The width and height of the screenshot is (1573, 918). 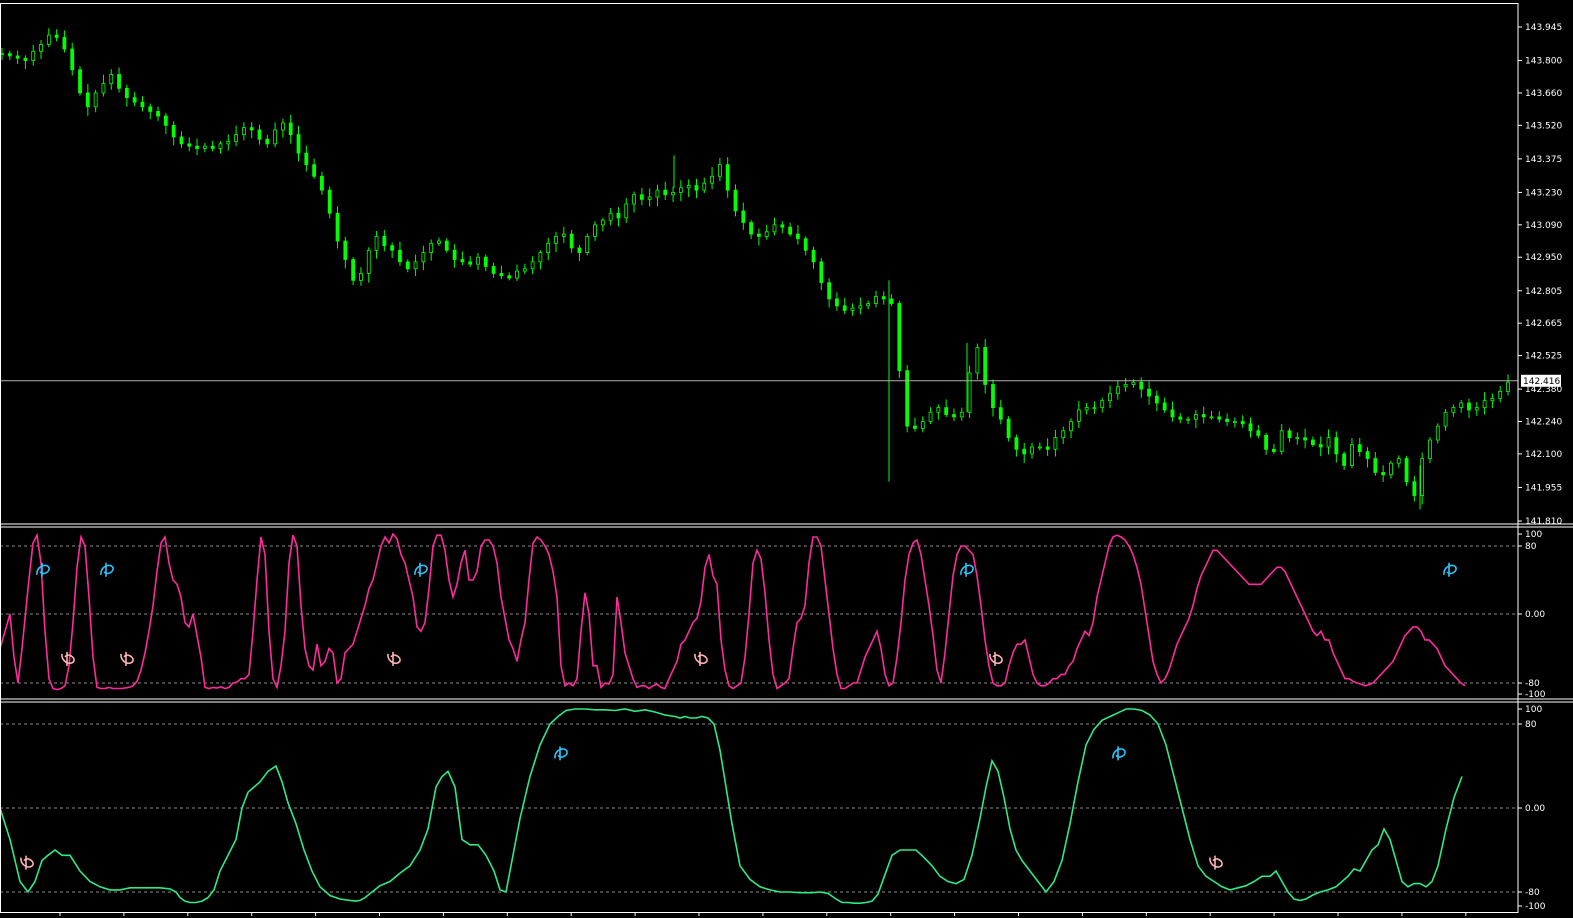 What do you see at coordinates (1543, 292) in the screenshot?
I see `price-axis-label: 142.805` at bounding box center [1543, 292].